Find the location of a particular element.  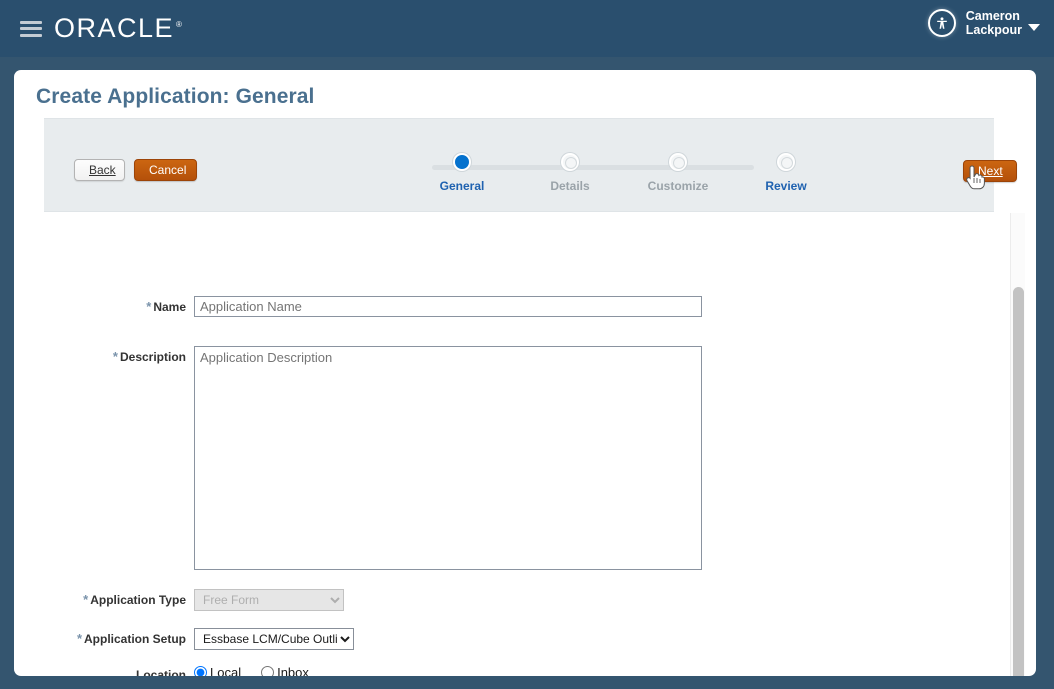

location-label-inbox: Inbox is located at coordinates (293, 670).